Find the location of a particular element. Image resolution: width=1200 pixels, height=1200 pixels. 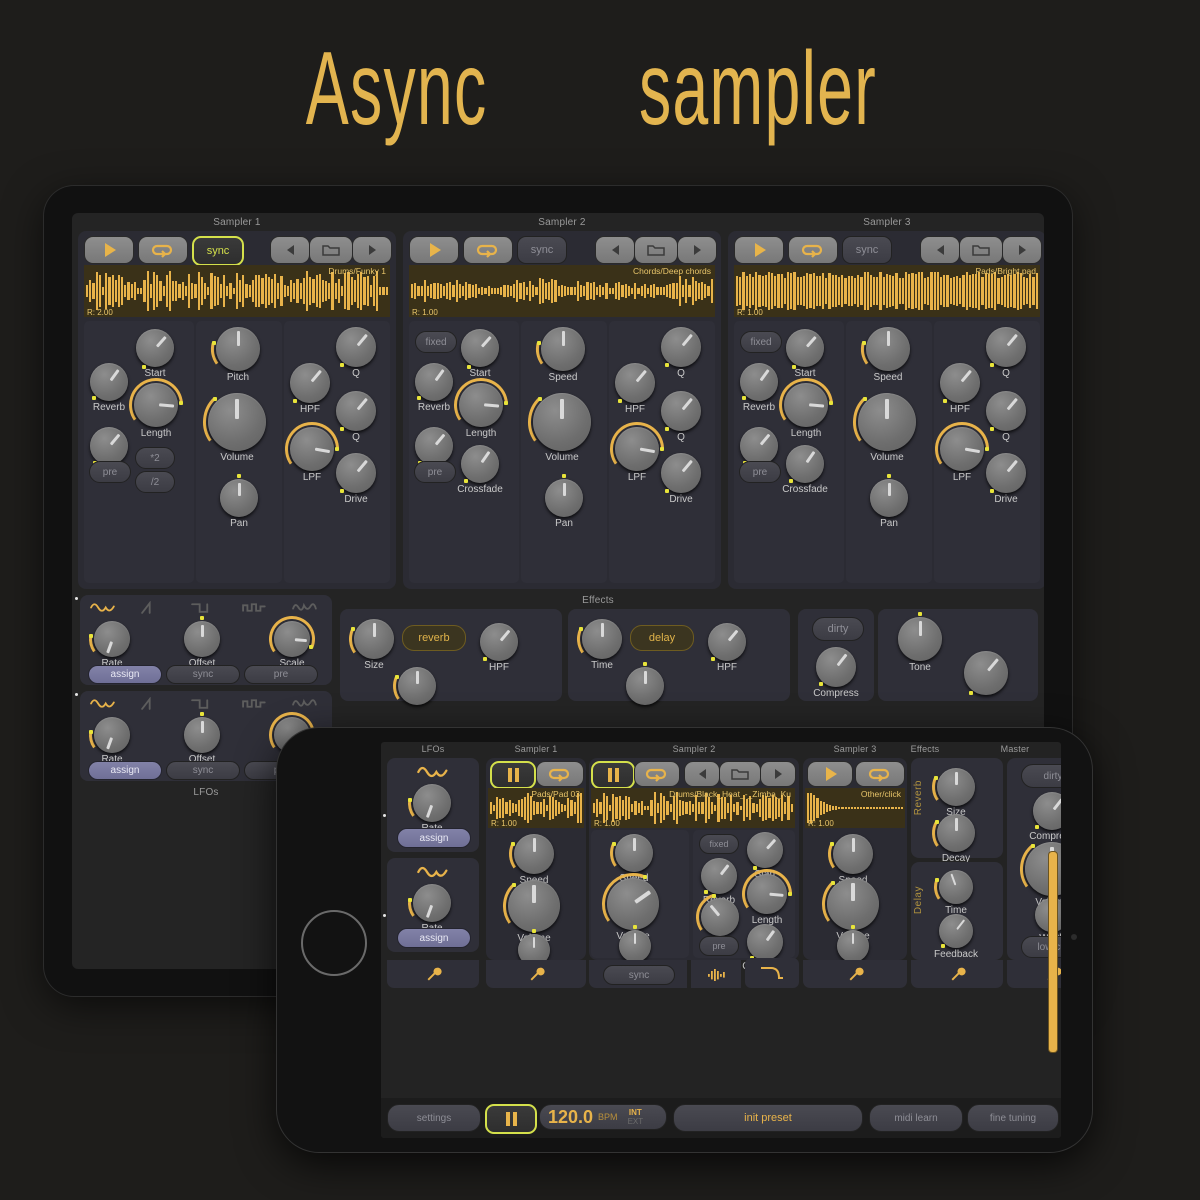

knob-volume: Volume is located at coordinates (559, 429).